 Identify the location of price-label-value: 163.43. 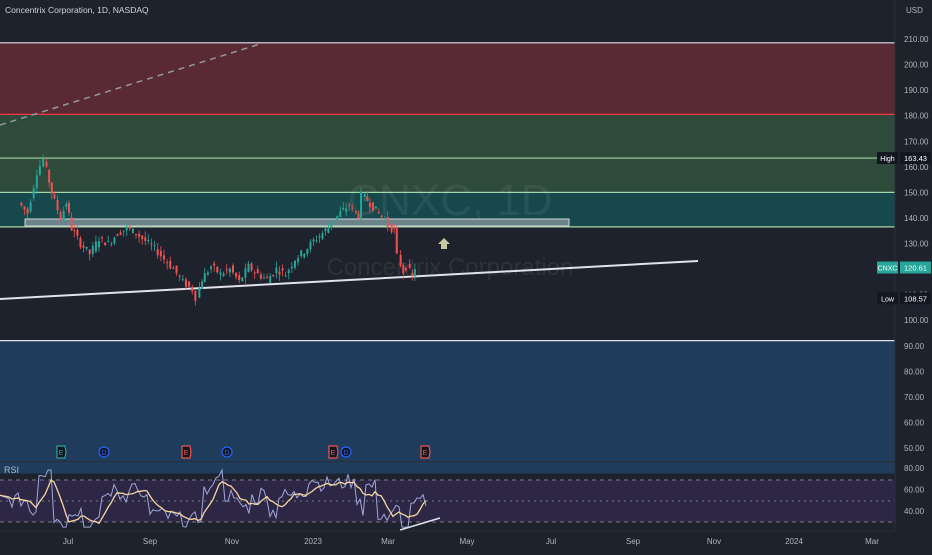
(915, 158).